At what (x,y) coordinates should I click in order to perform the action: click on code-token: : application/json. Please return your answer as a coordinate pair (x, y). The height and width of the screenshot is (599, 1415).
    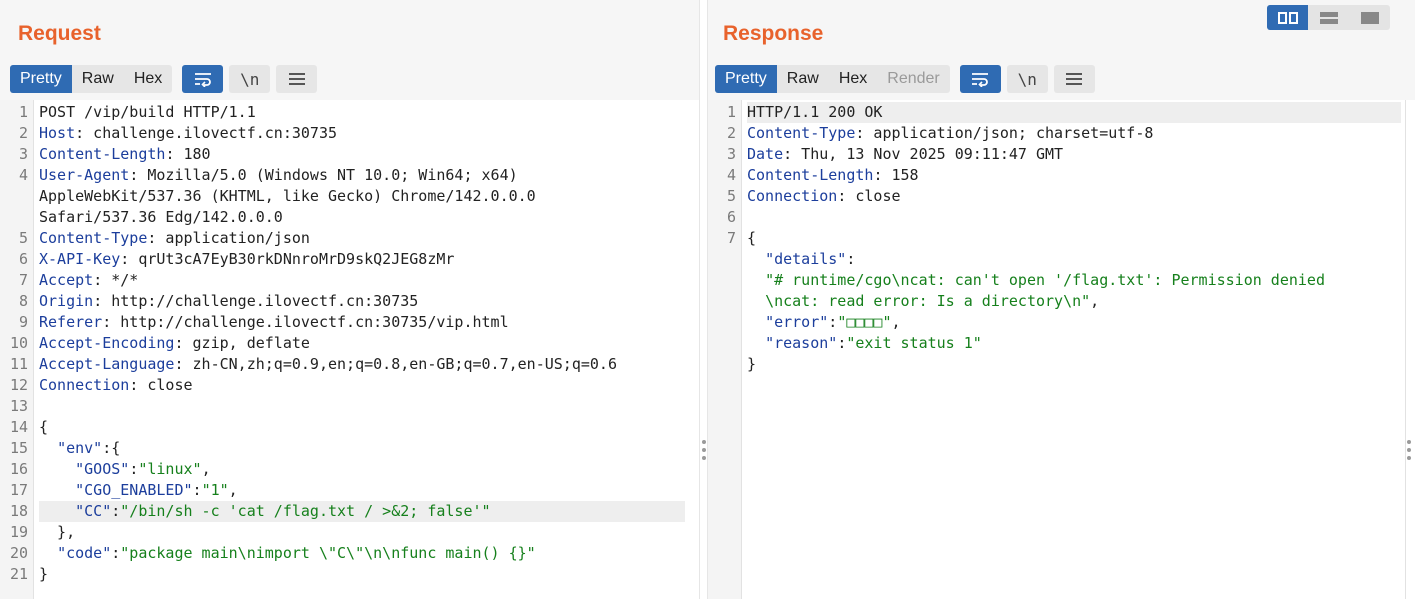
    Looking at the image, I should click on (228, 238).